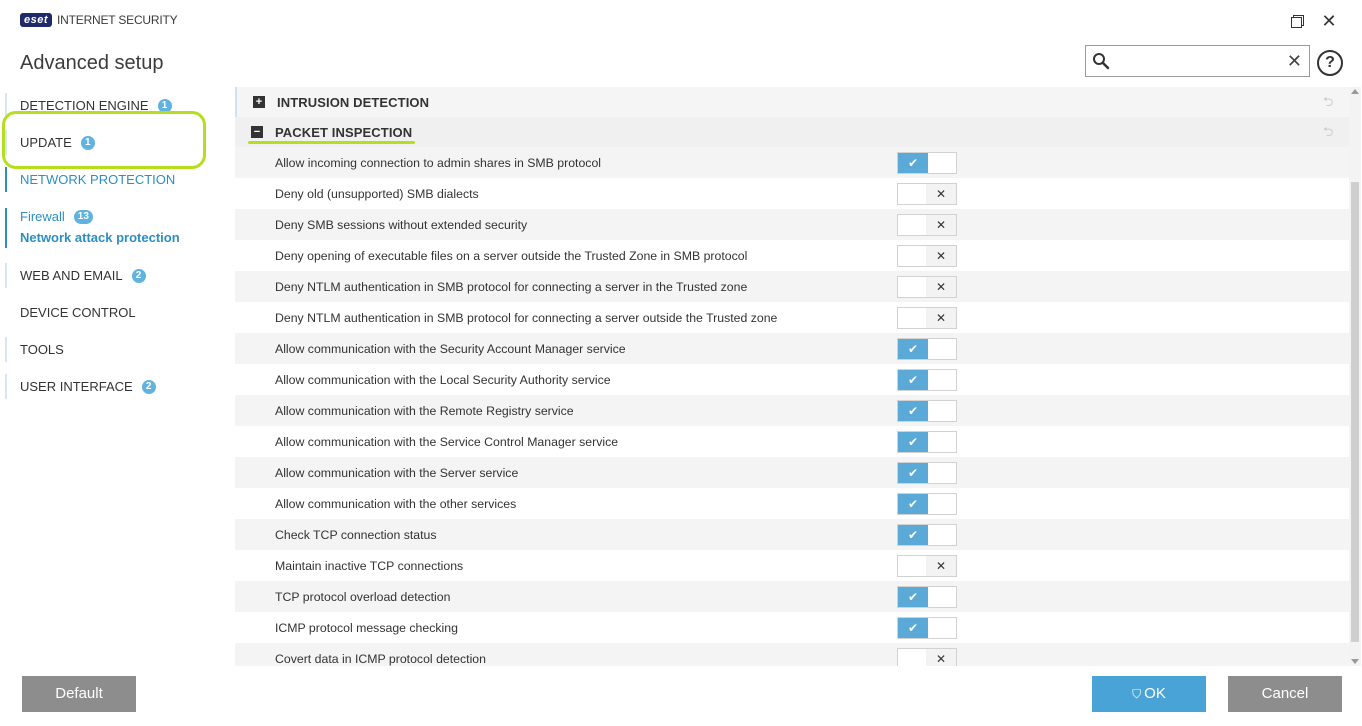 This screenshot has width=1362, height=726. I want to click on sidebar-item-label: DEVICE CONTROL, so click(78, 312).